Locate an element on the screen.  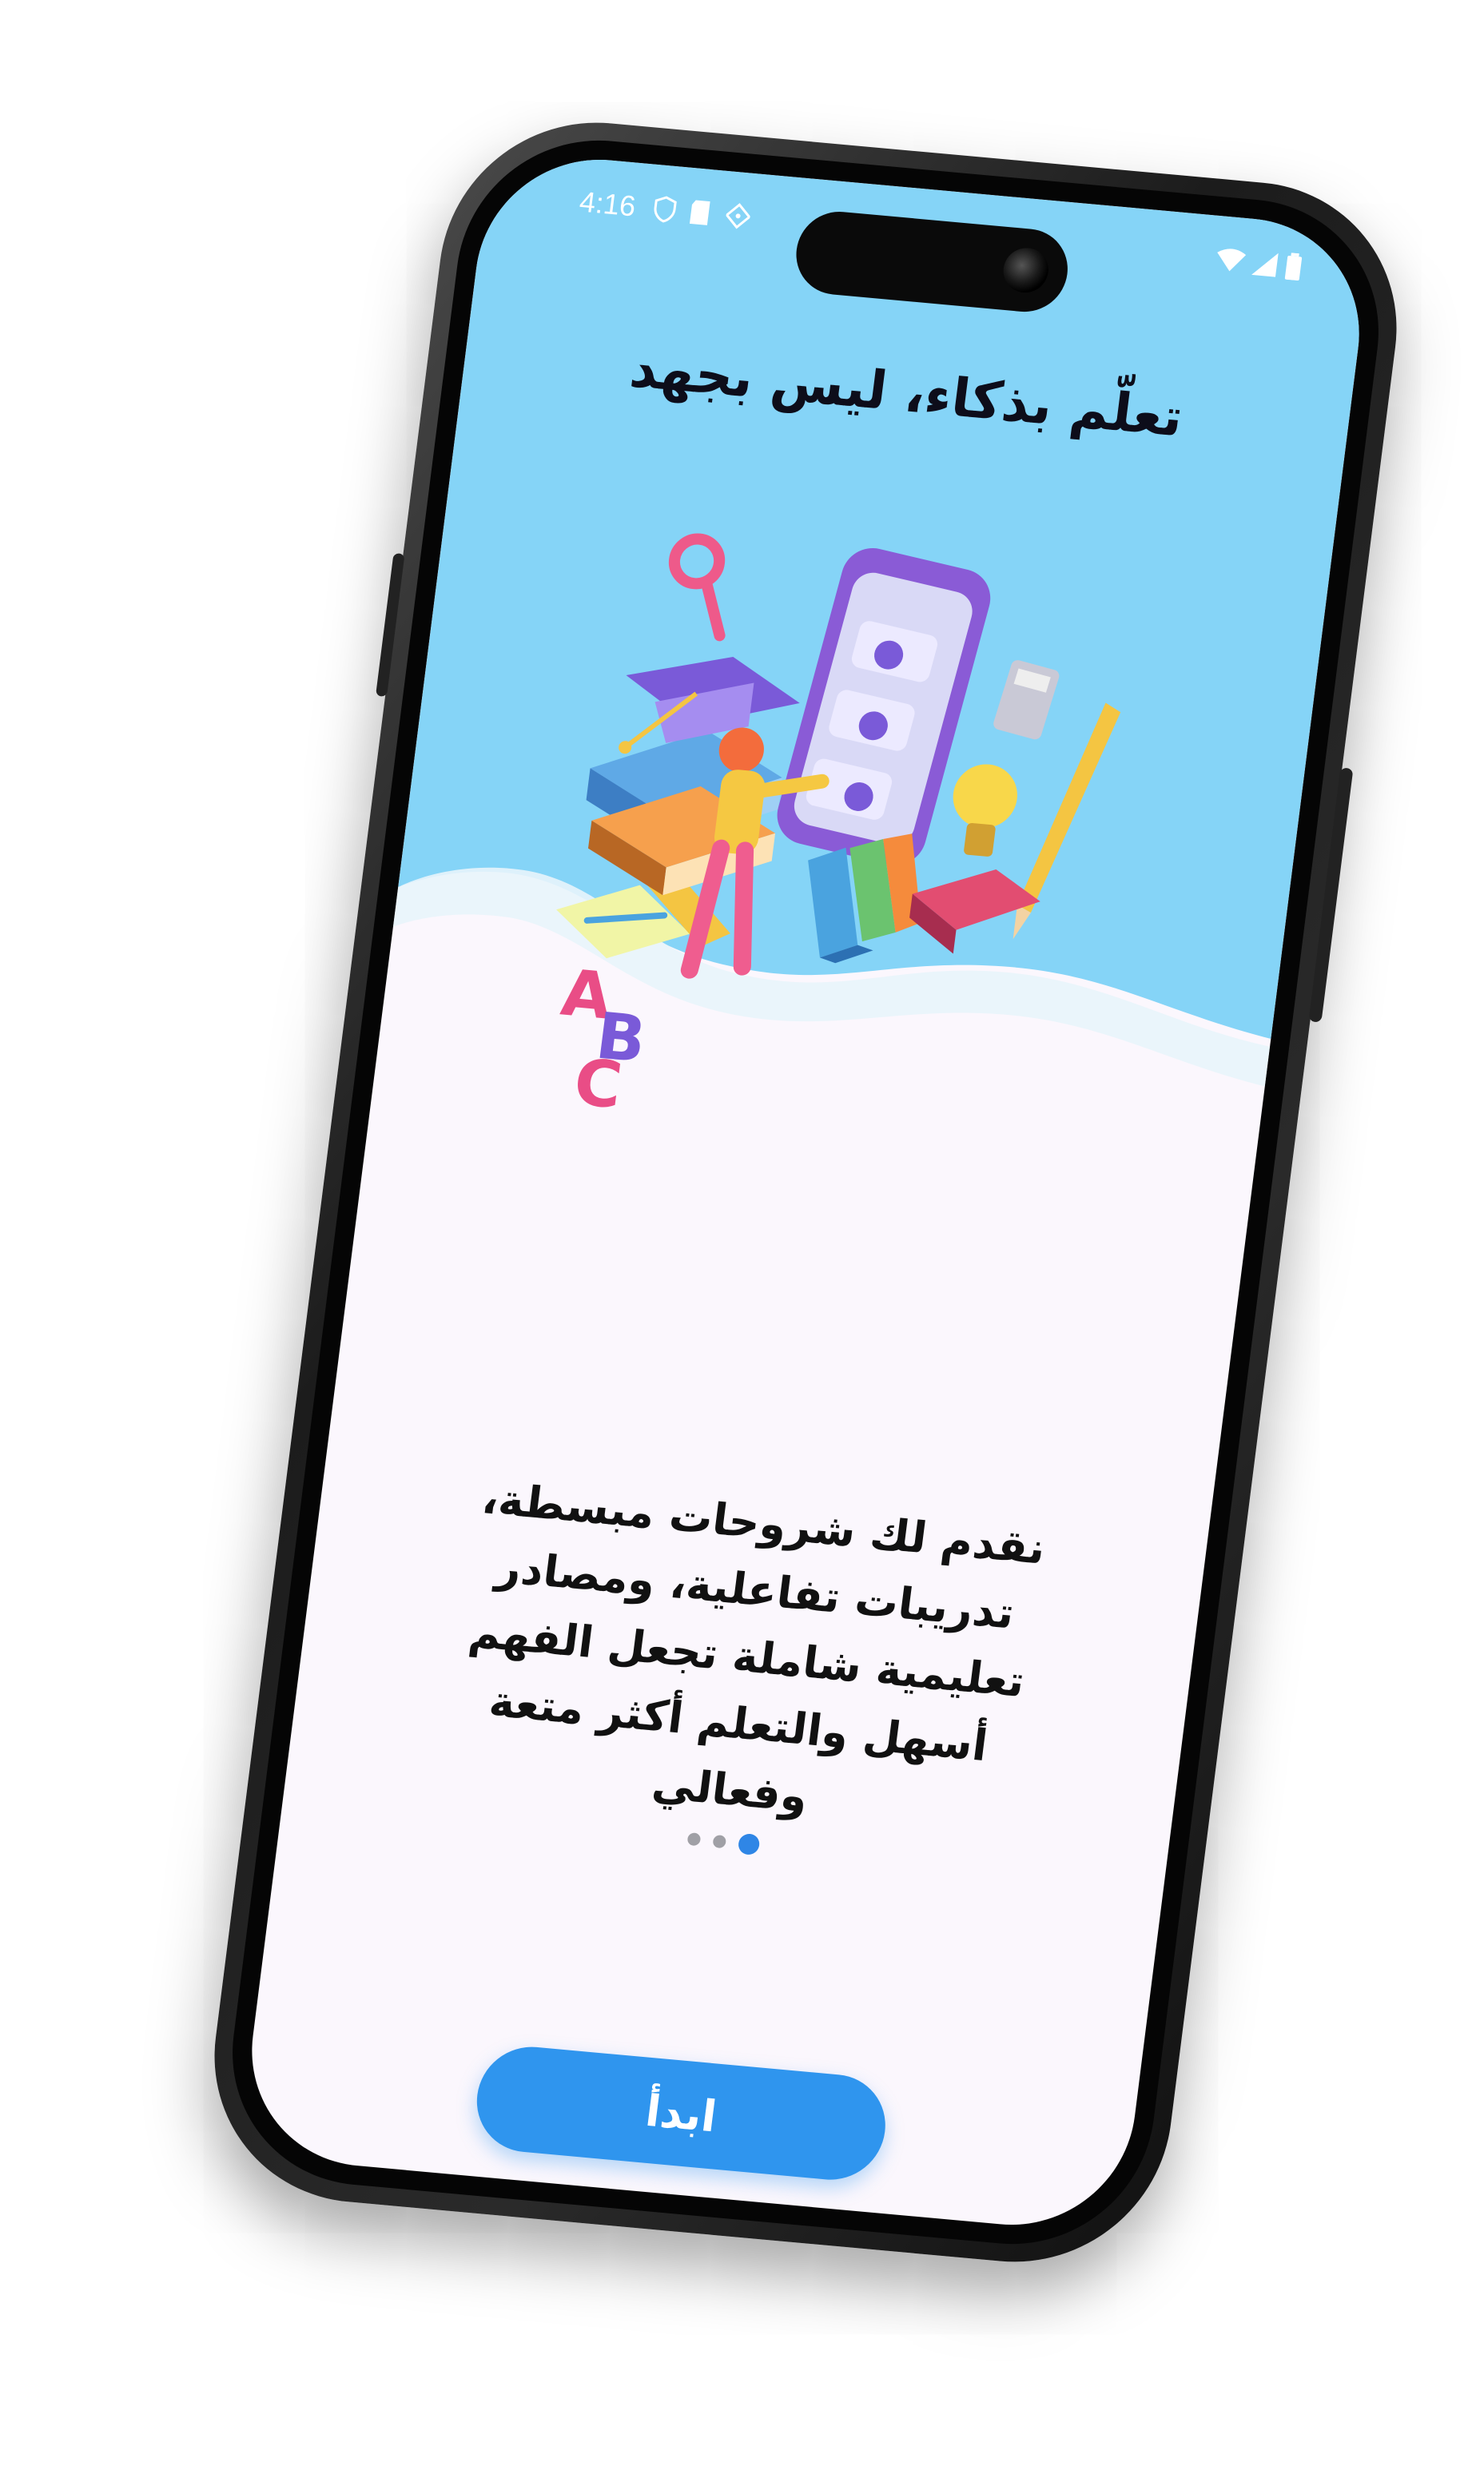
abc-letters-icon: A B C is located at coordinates (603, 1040).